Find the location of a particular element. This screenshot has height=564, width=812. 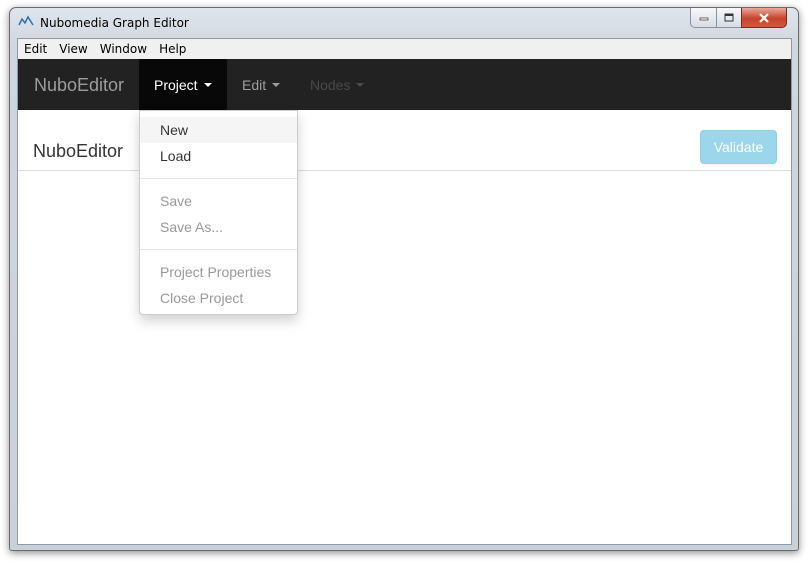

nav-nodes: Nodes is located at coordinates (337, 84).